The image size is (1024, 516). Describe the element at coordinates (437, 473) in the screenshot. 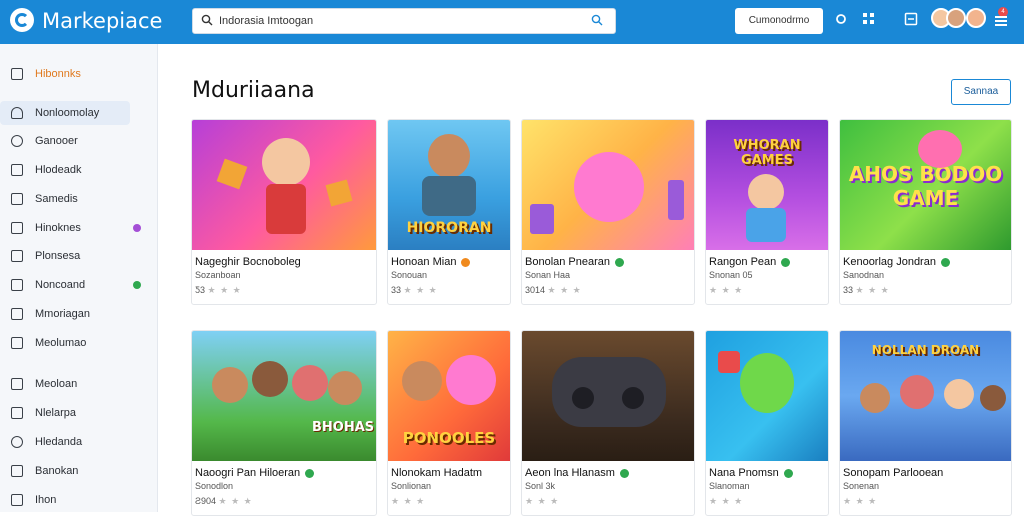

I see `game-name: Nlonokam Hadatm` at that location.